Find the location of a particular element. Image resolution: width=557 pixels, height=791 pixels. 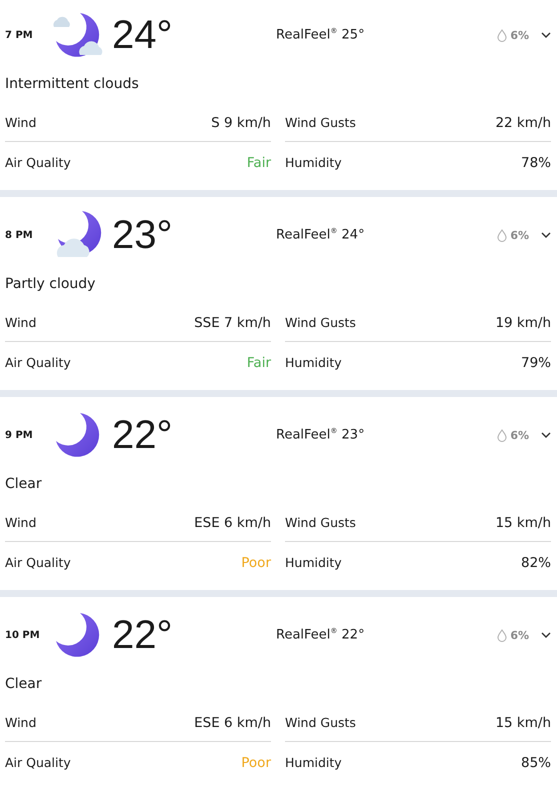

stat-value: SSE 7 km/h is located at coordinates (232, 323).